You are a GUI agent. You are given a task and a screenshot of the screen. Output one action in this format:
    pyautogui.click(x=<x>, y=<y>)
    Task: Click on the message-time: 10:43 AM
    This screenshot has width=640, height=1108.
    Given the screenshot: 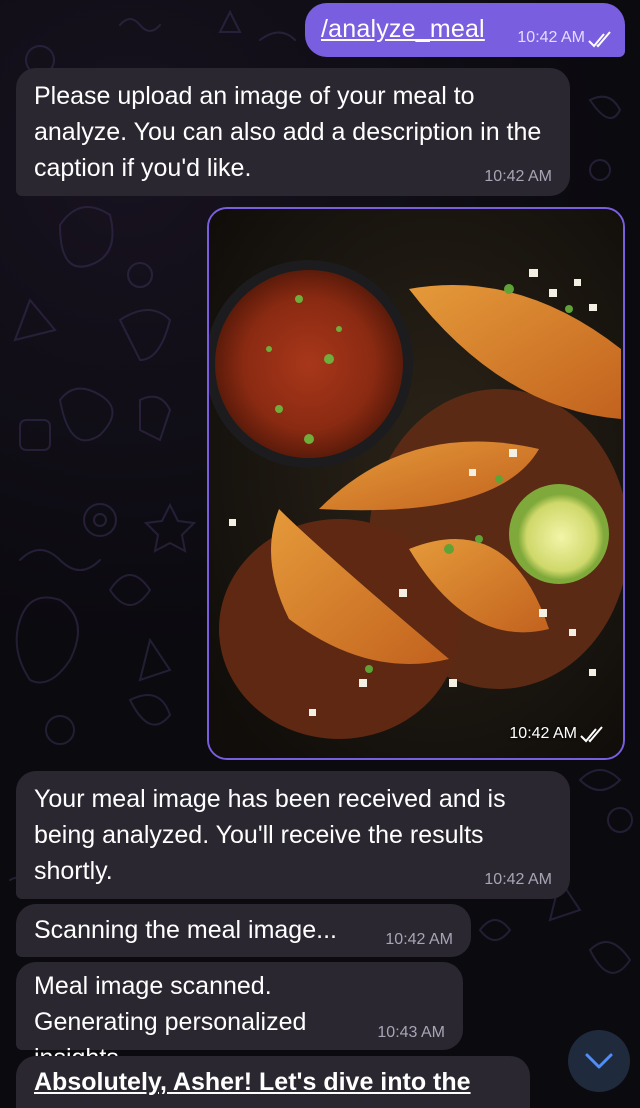 What is the action you would take?
    pyautogui.click(x=411, y=1032)
    